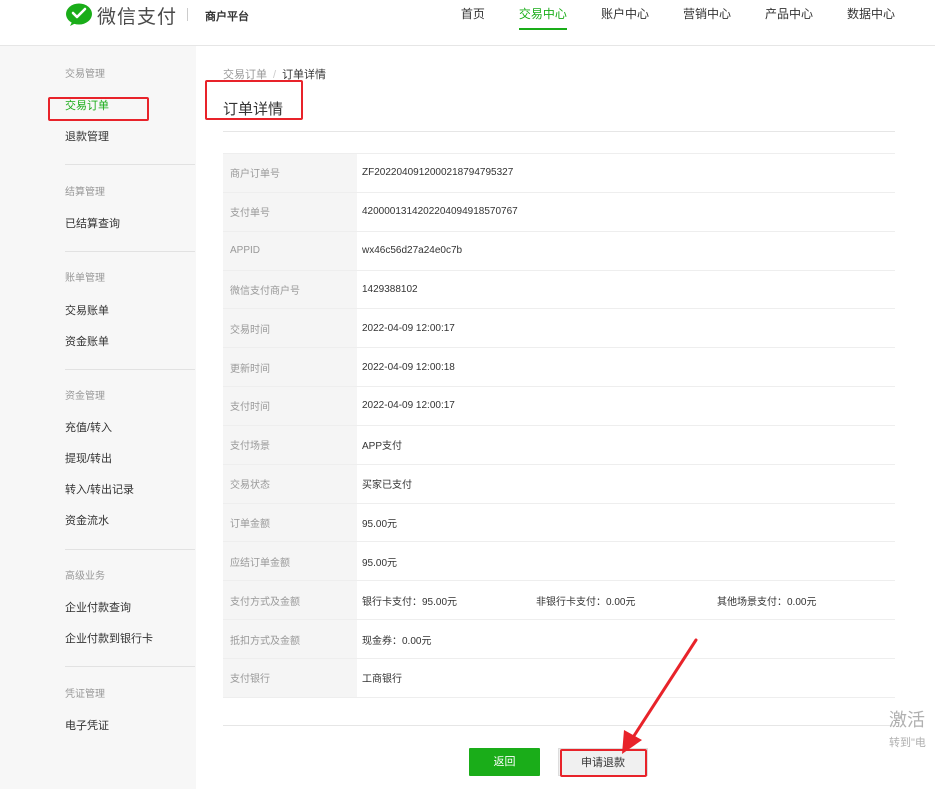  I want to click on breadcrumb-current: 订单详情, so click(304, 75).